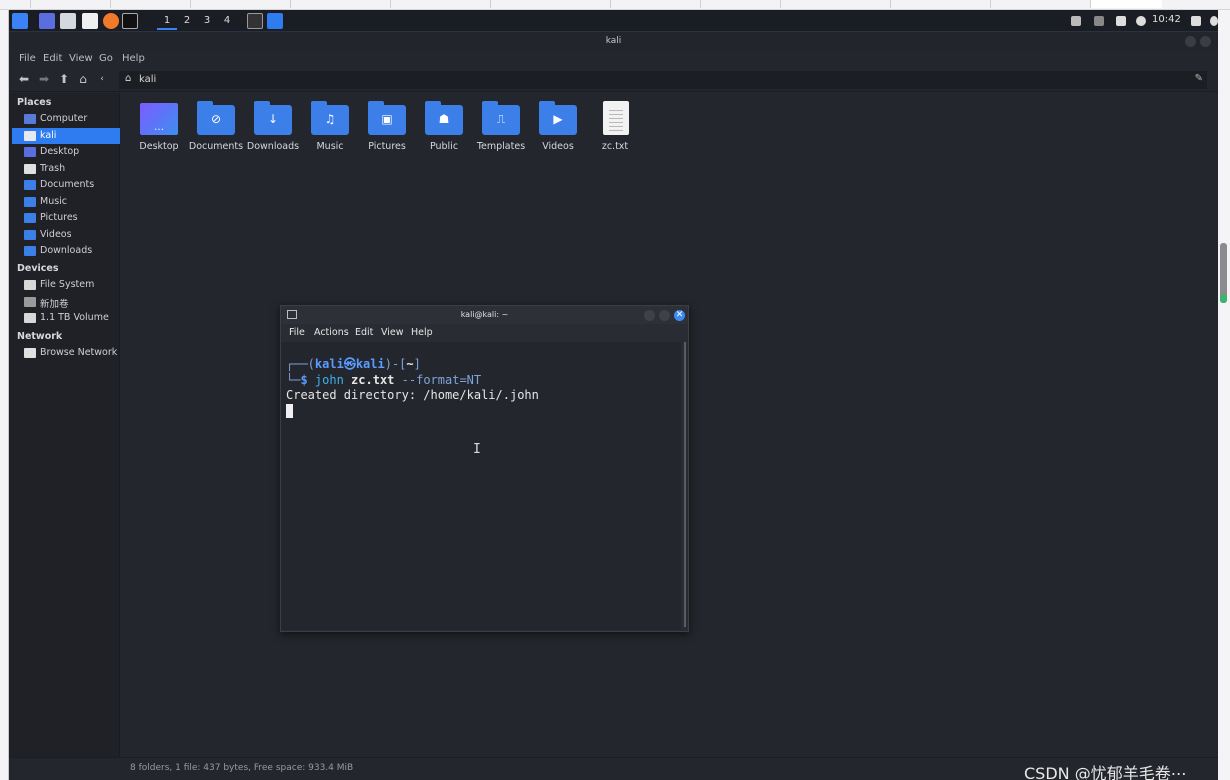  I want to click on show-desktop-icon, so click(47, 21).